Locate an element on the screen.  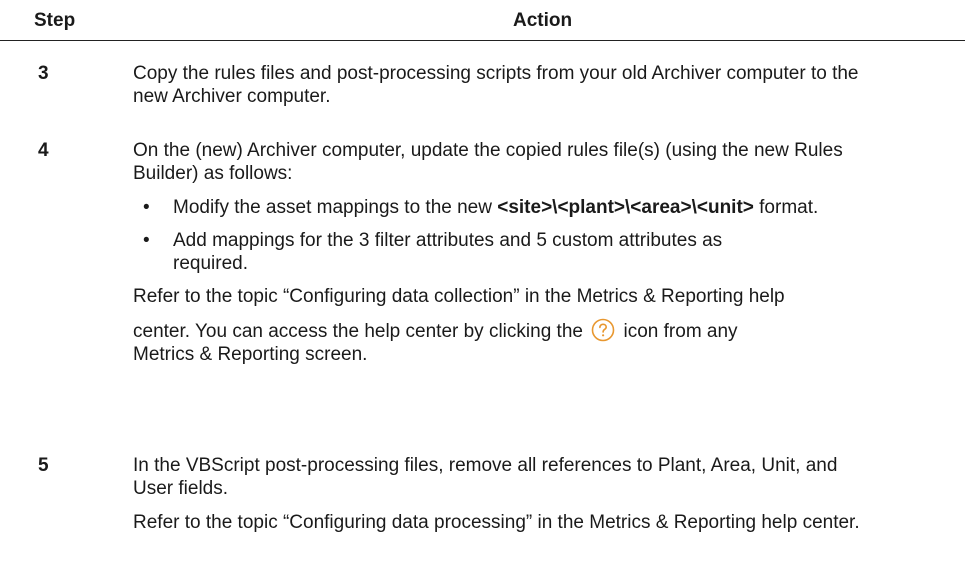
bullet-text-before: Modify the asset mappings to the new is located at coordinates (335, 207).